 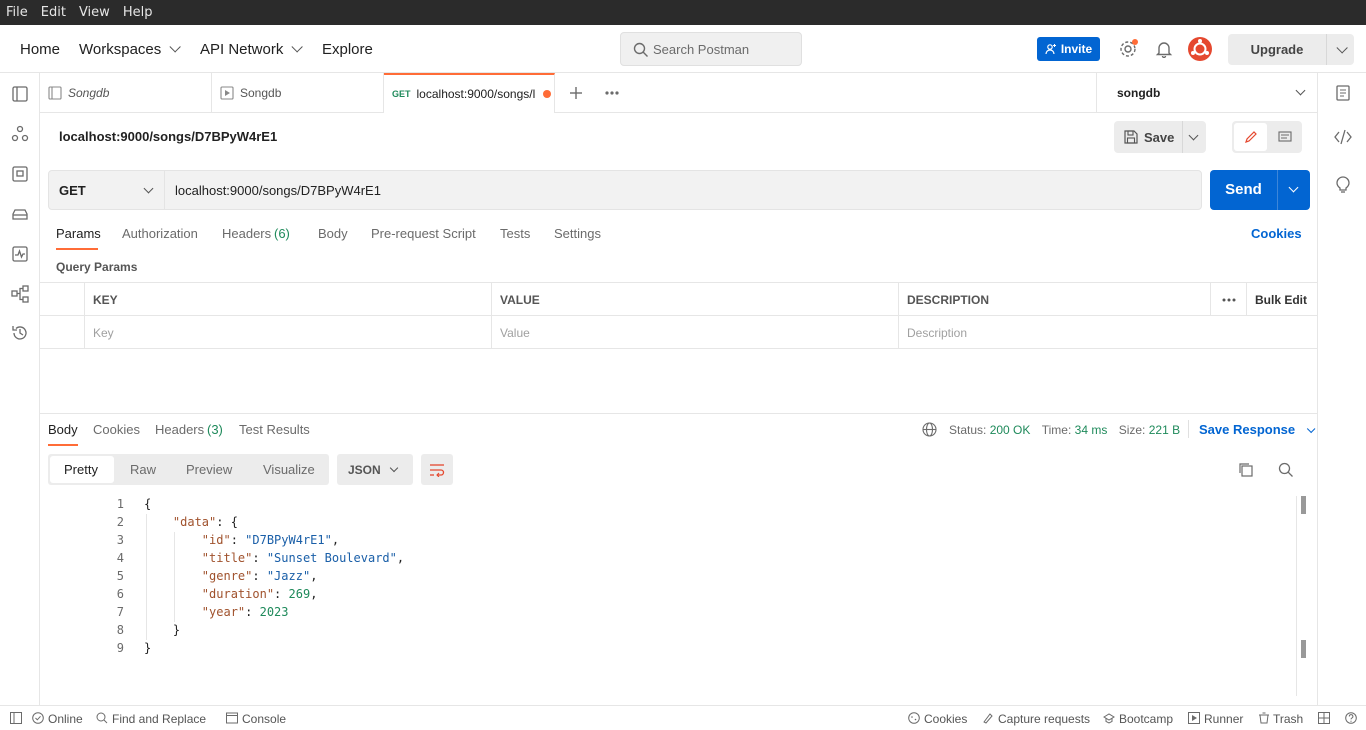 I want to click on comments-button, so click(x=1284, y=137).